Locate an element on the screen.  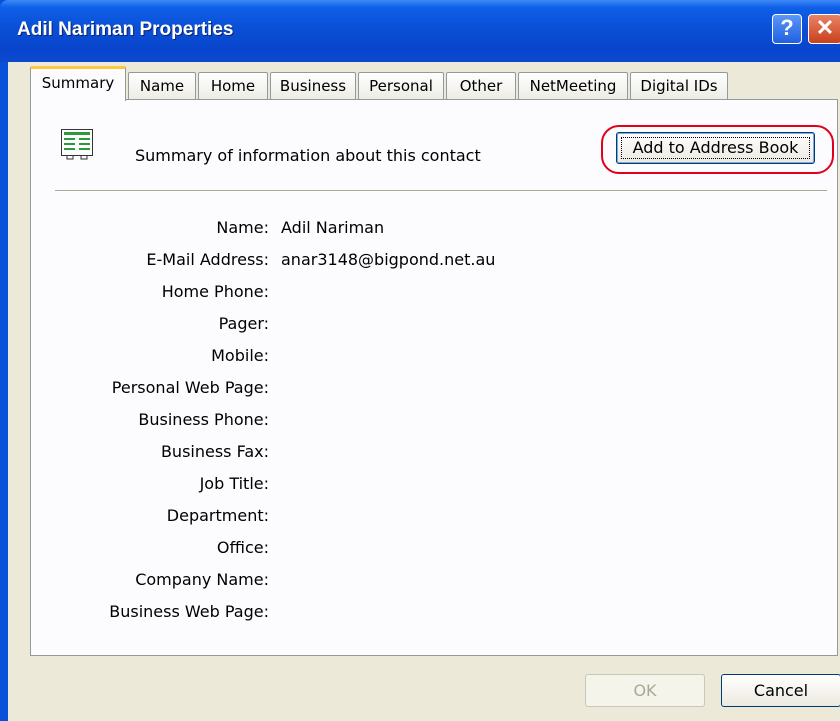
add-to-address-book-button: Add to Address Book is located at coordinates (715, 148).